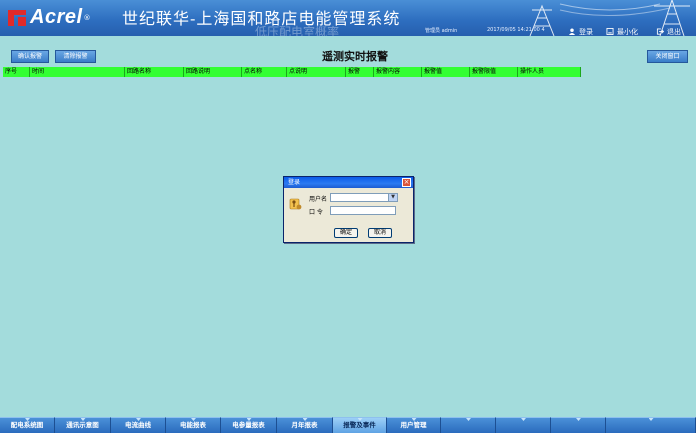  I want to click on exit-label: 退出, so click(674, 31).